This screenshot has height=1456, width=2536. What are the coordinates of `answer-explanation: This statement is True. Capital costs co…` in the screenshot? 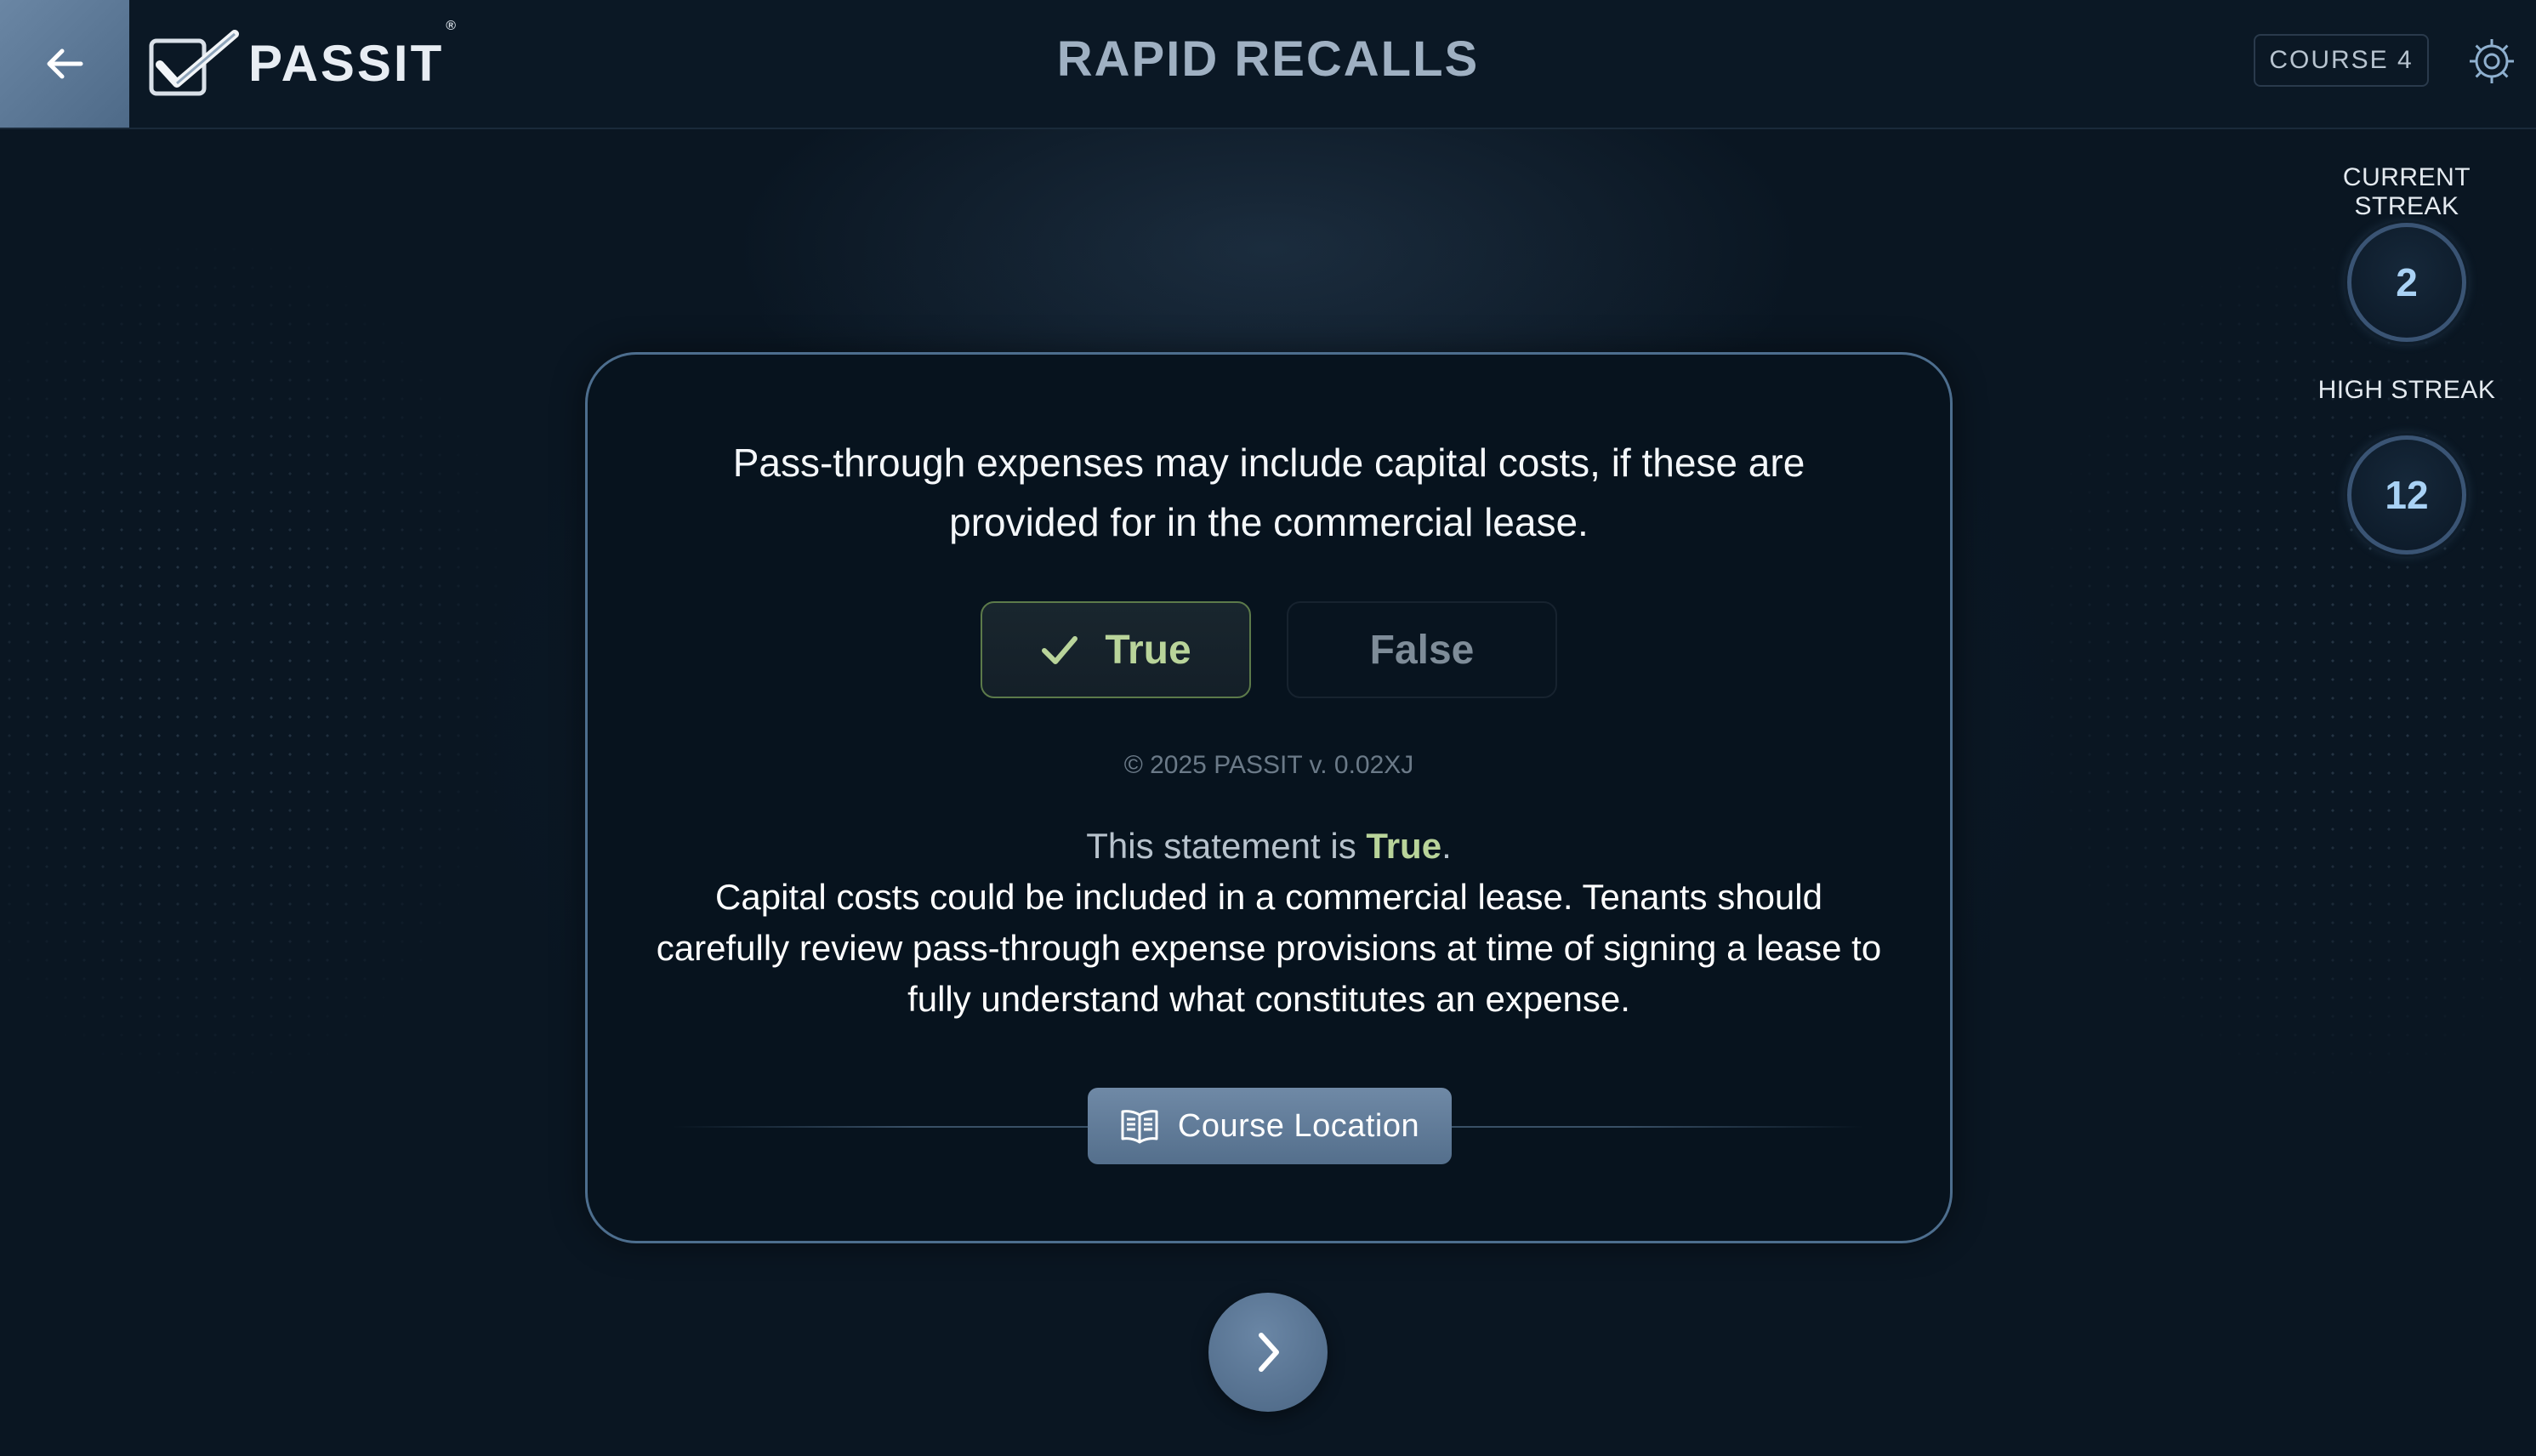 It's located at (1269, 923).